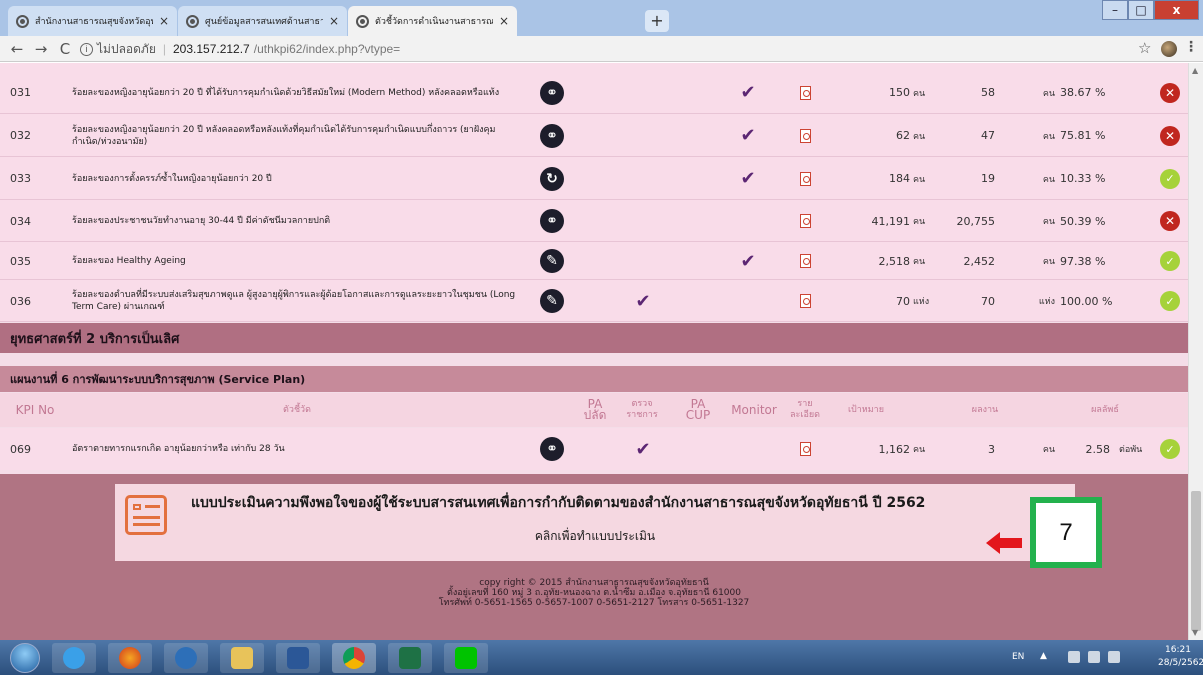 The image size is (1203, 675). Describe the element at coordinates (1176, 10) in the screenshot. I see `close-window-button: x` at that location.